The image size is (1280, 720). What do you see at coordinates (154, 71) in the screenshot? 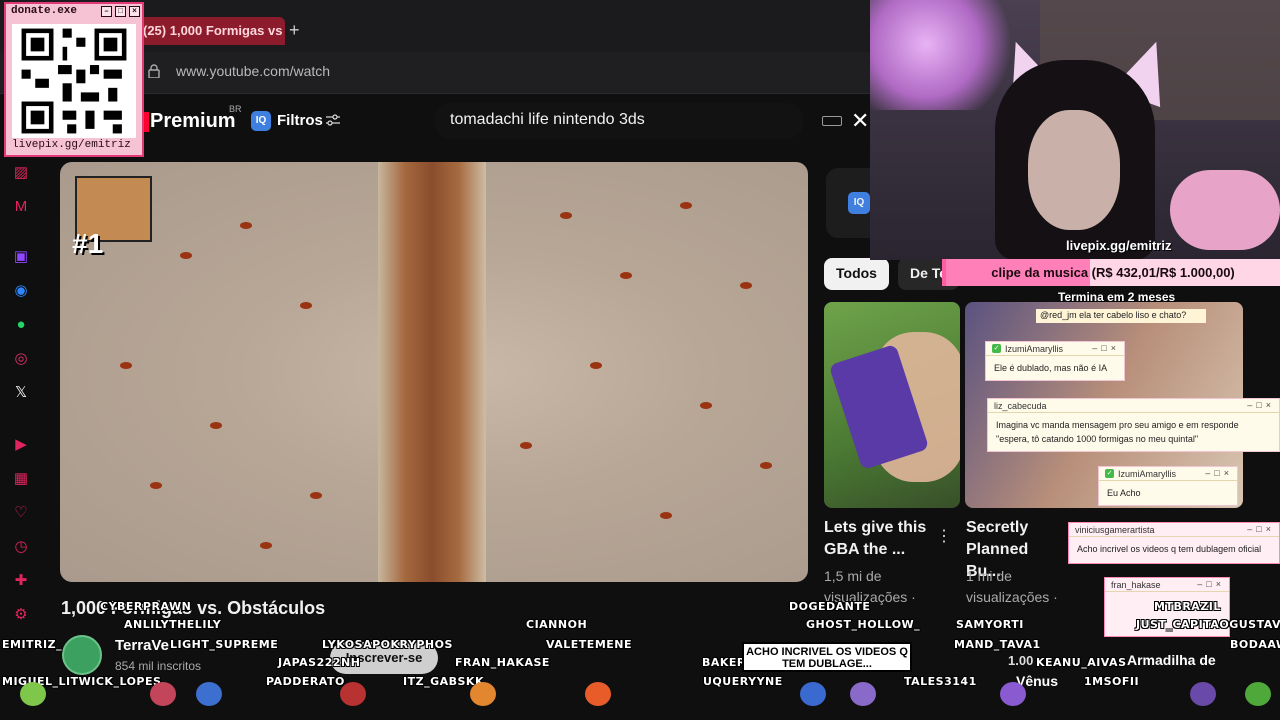
I see `lock-icon` at bounding box center [154, 71].